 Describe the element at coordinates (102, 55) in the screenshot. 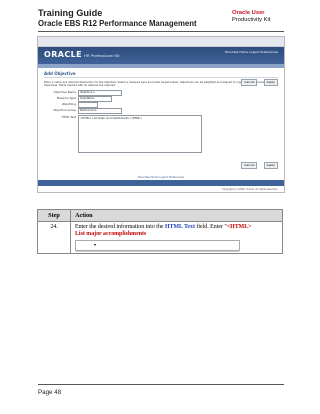

I see `app-name: HR Professional Kit` at that location.